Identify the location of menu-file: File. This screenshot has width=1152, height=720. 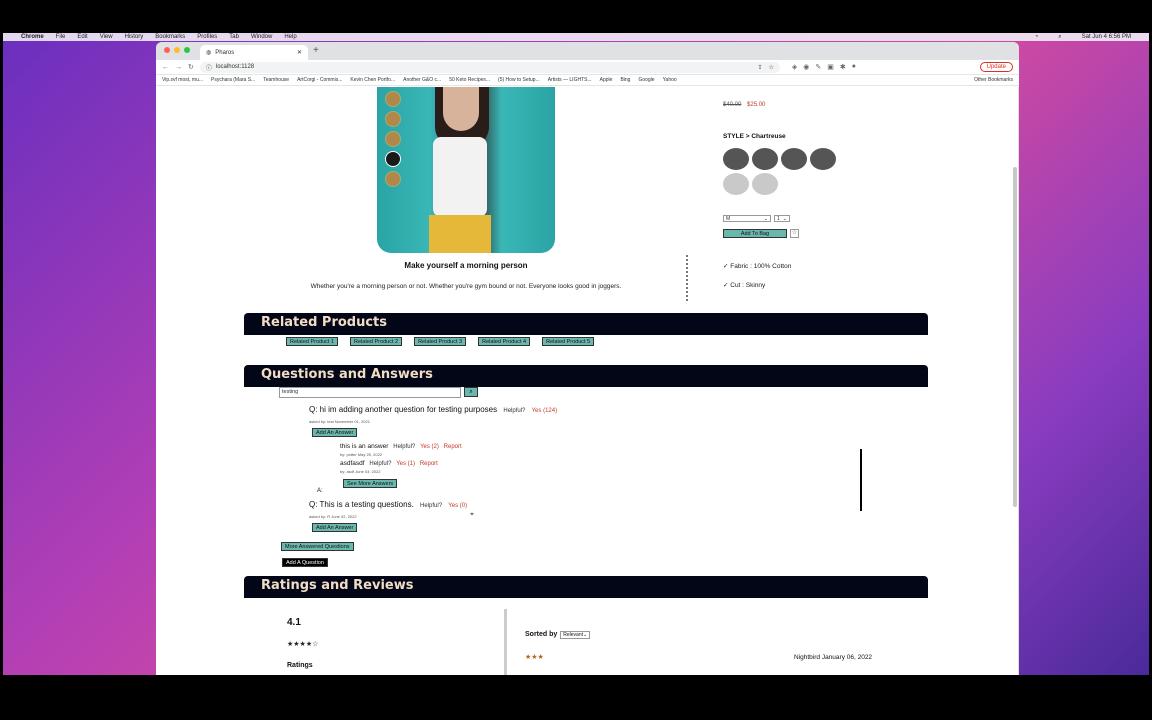
(61, 37).